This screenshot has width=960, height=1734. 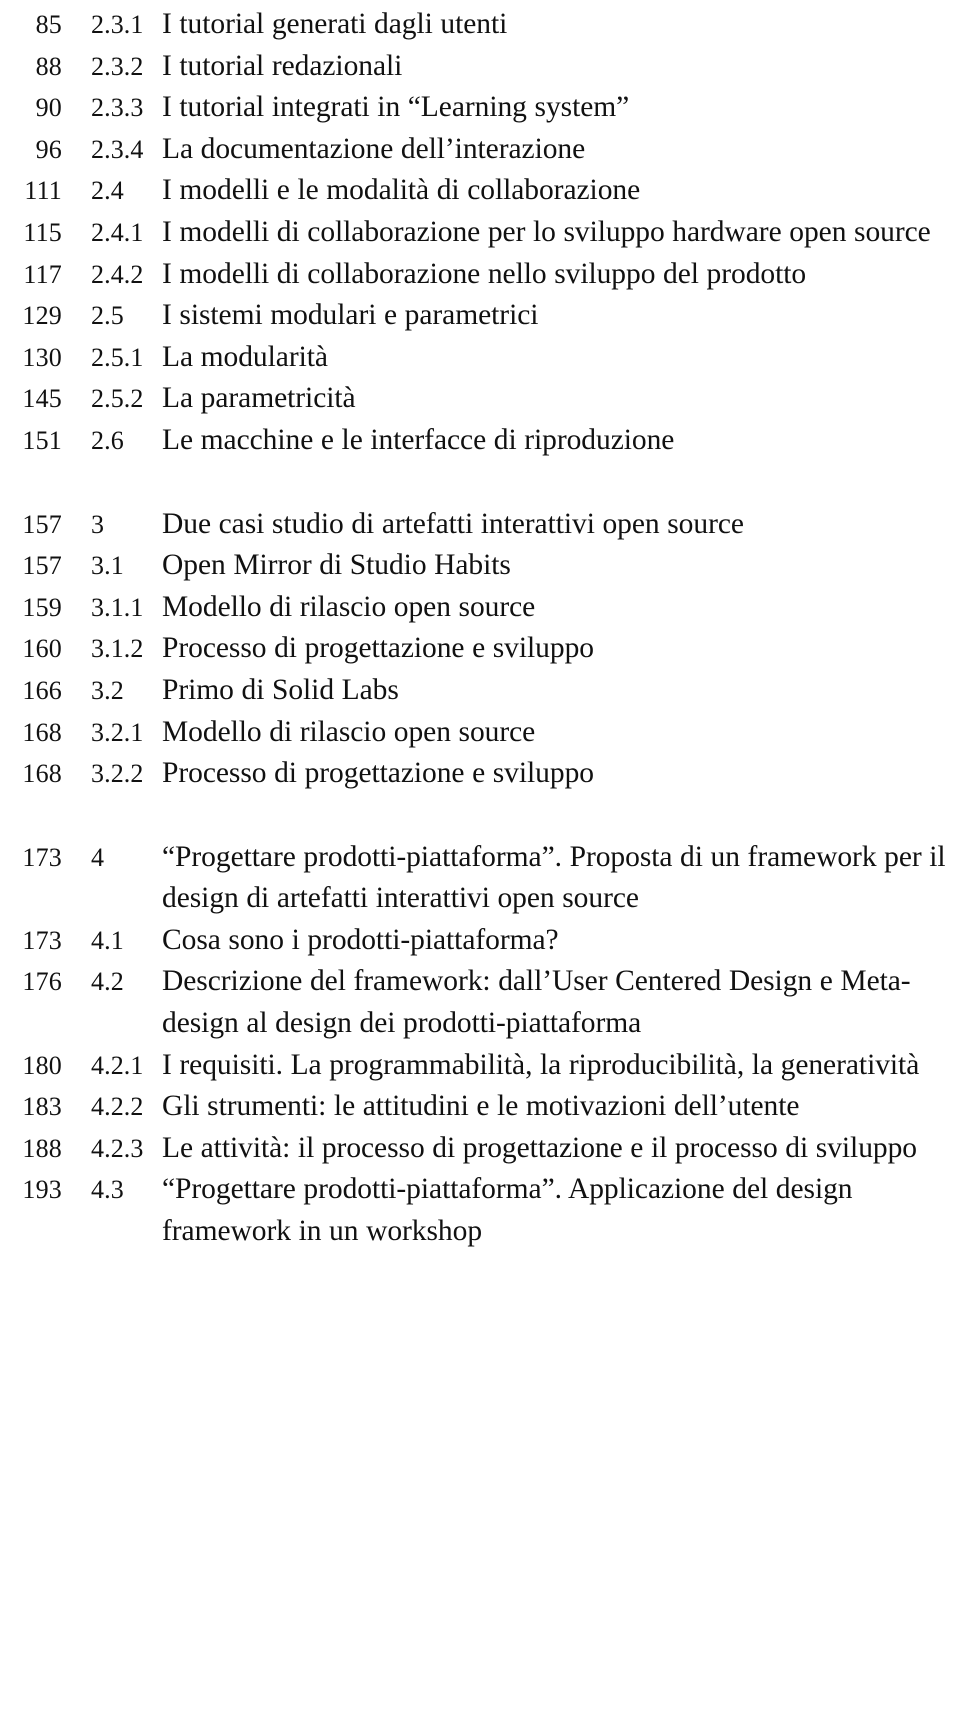 I want to click on toc-page-number: 183, so click(x=42, y=1107).